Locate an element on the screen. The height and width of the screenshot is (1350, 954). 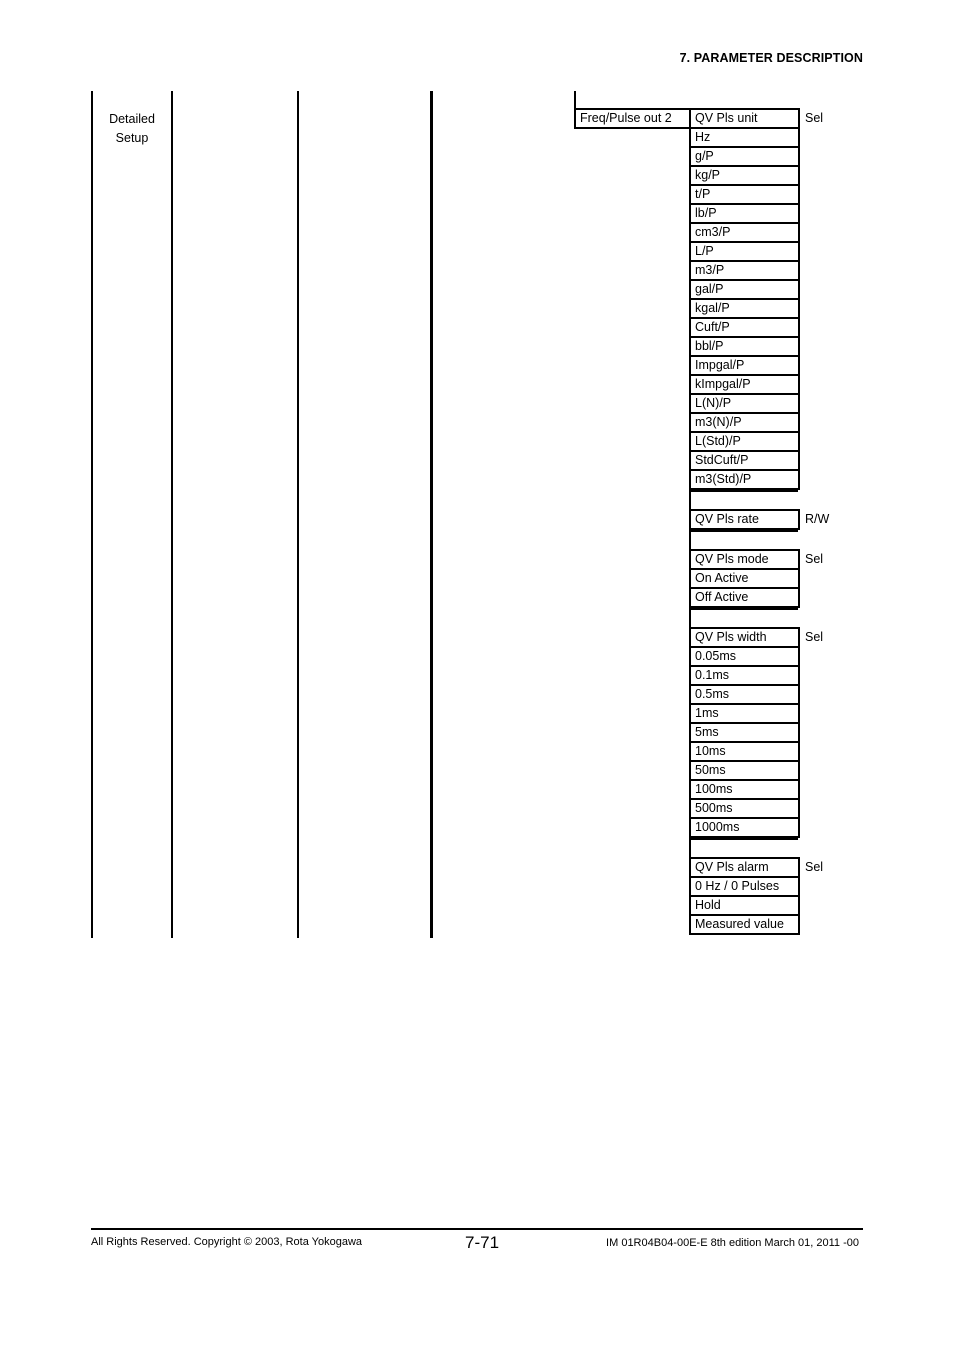
option-item: 0 Hz / 0 Pulses is located at coordinates (744, 885).